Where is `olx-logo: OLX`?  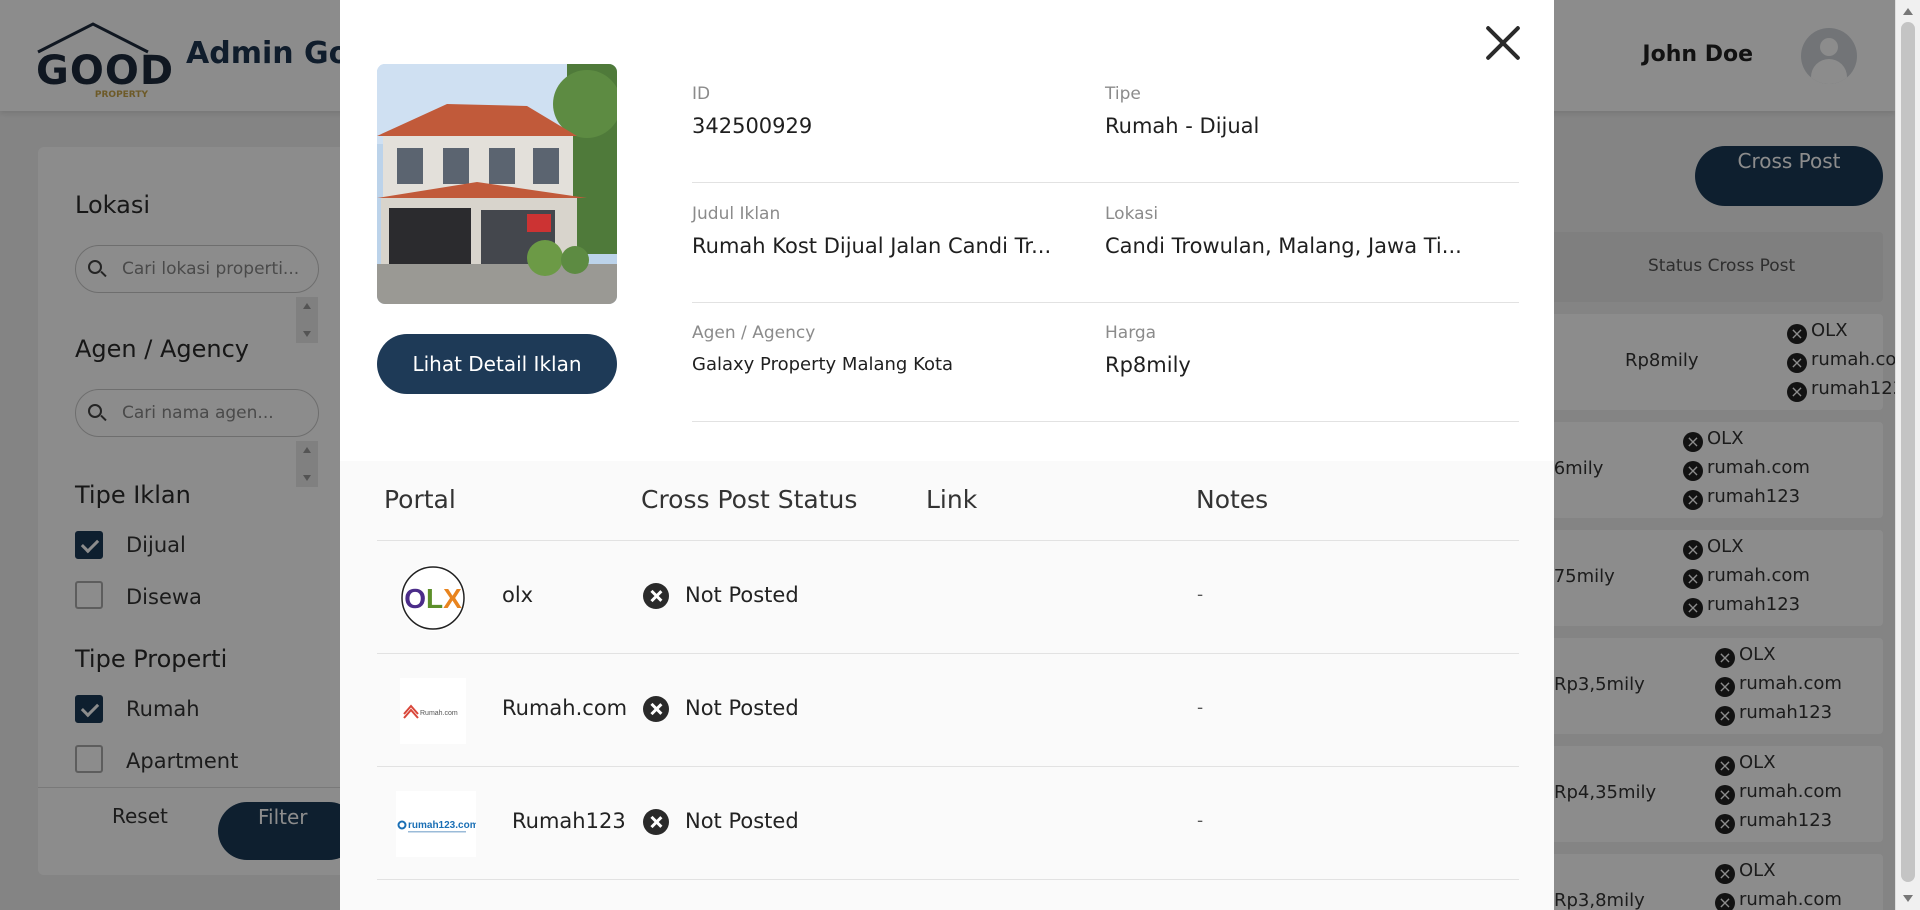
olx-logo: OLX is located at coordinates (433, 598).